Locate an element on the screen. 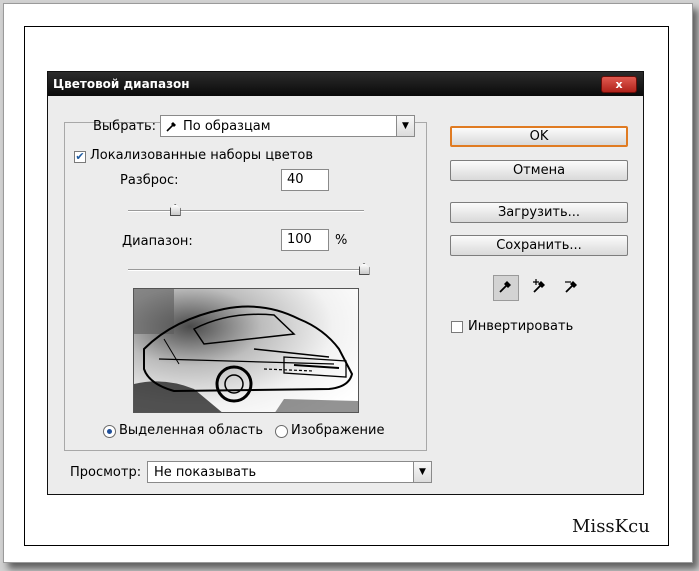 The image size is (699, 571). ok-button: OK is located at coordinates (539, 136).